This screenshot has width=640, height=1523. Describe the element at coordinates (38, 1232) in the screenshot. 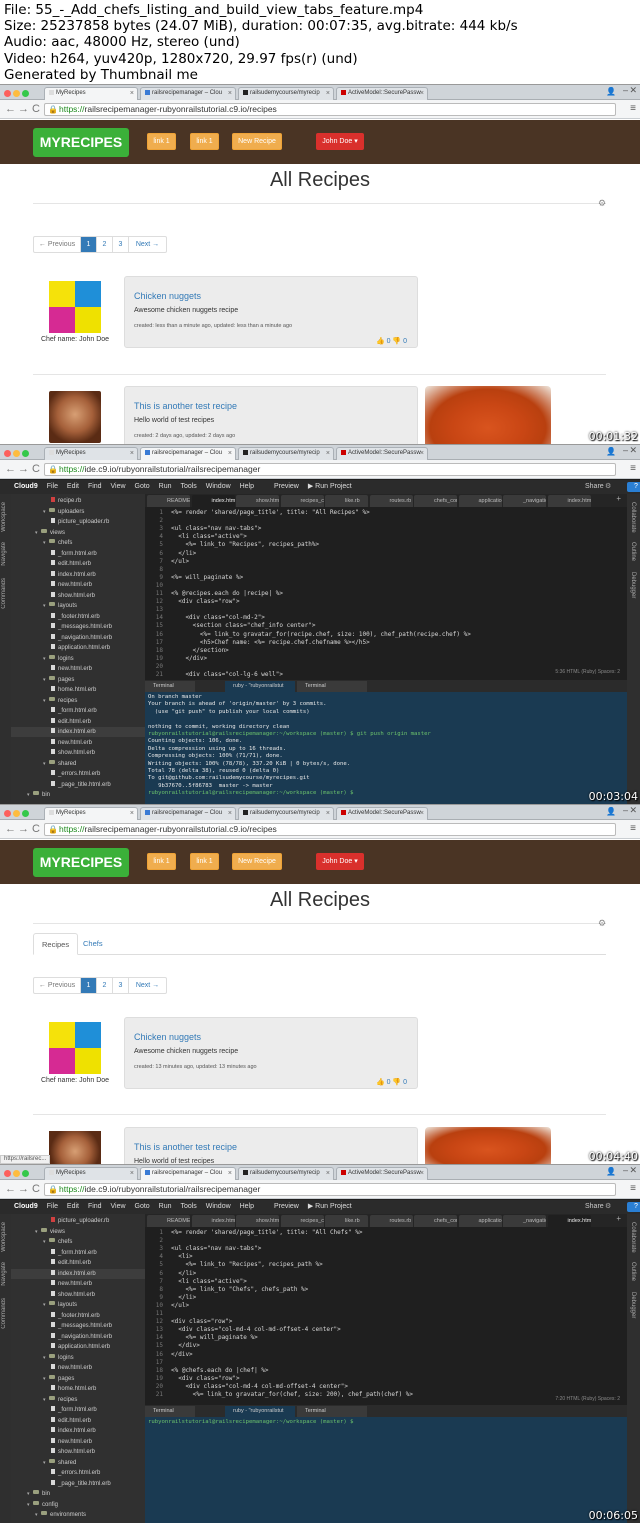

I see `tree-folder: ▾ views` at that location.